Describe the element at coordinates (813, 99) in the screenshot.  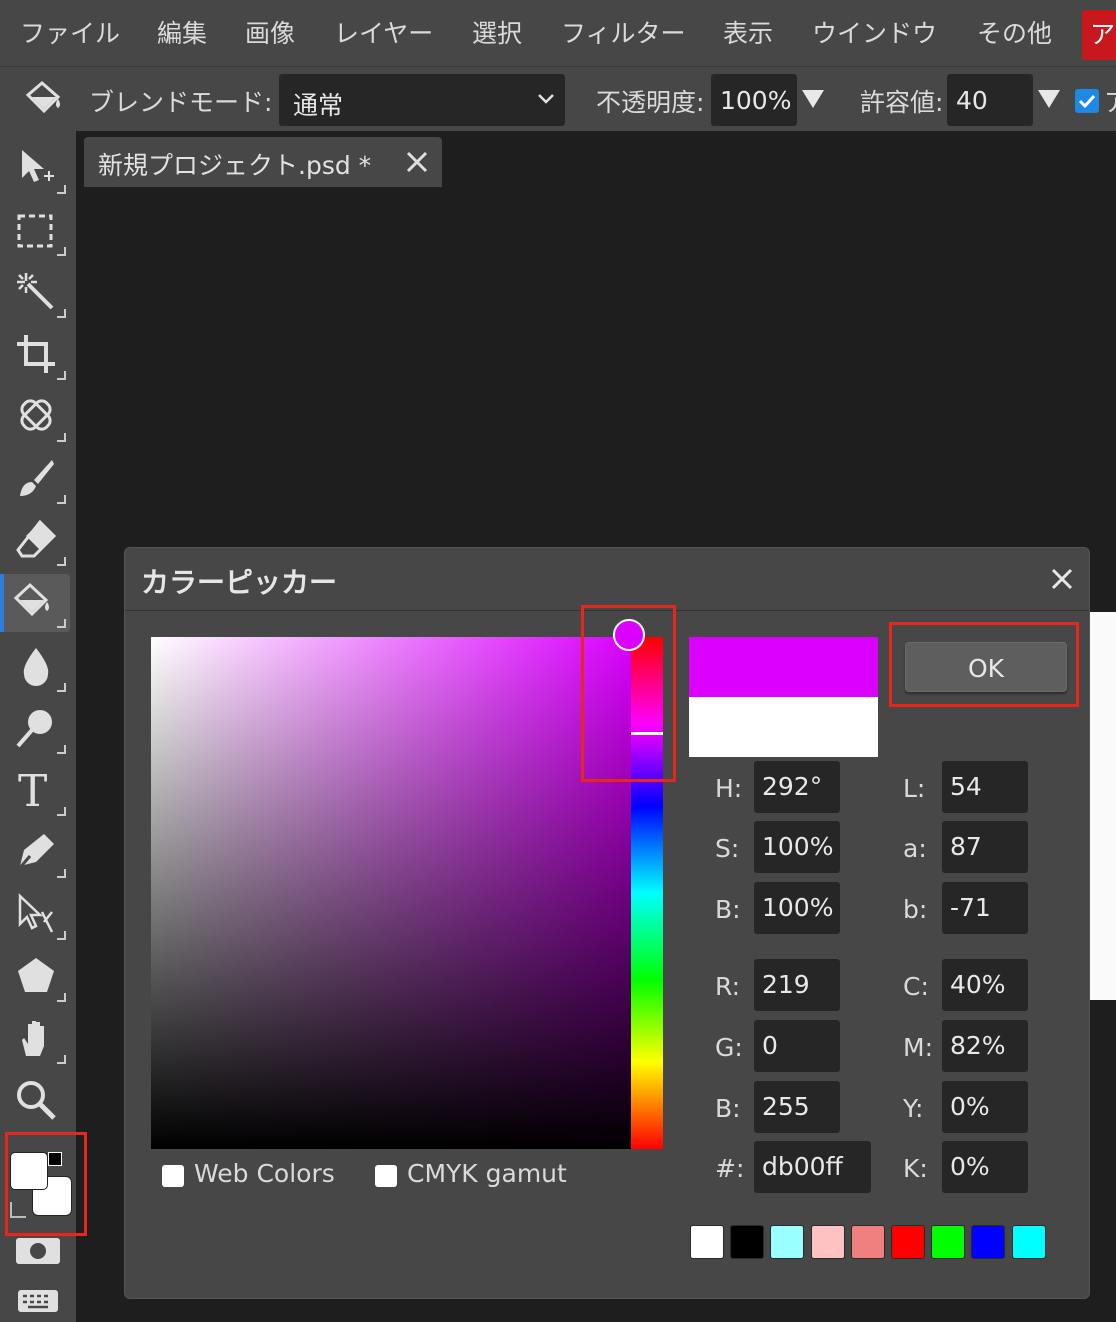
I see `opacity-dropdown-icon` at that location.